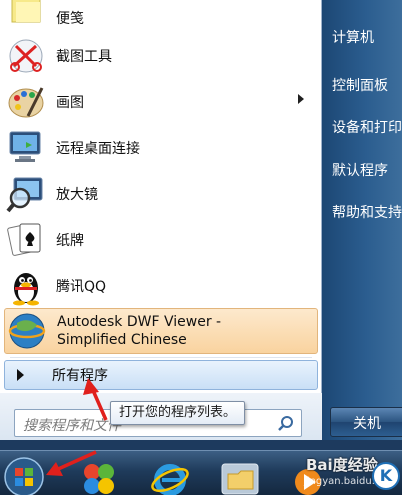 The image size is (402, 495). What do you see at coordinates (301, 99) in the screenshot?
I see `submenu-arrow-icon` at bounding box center [301, 99].